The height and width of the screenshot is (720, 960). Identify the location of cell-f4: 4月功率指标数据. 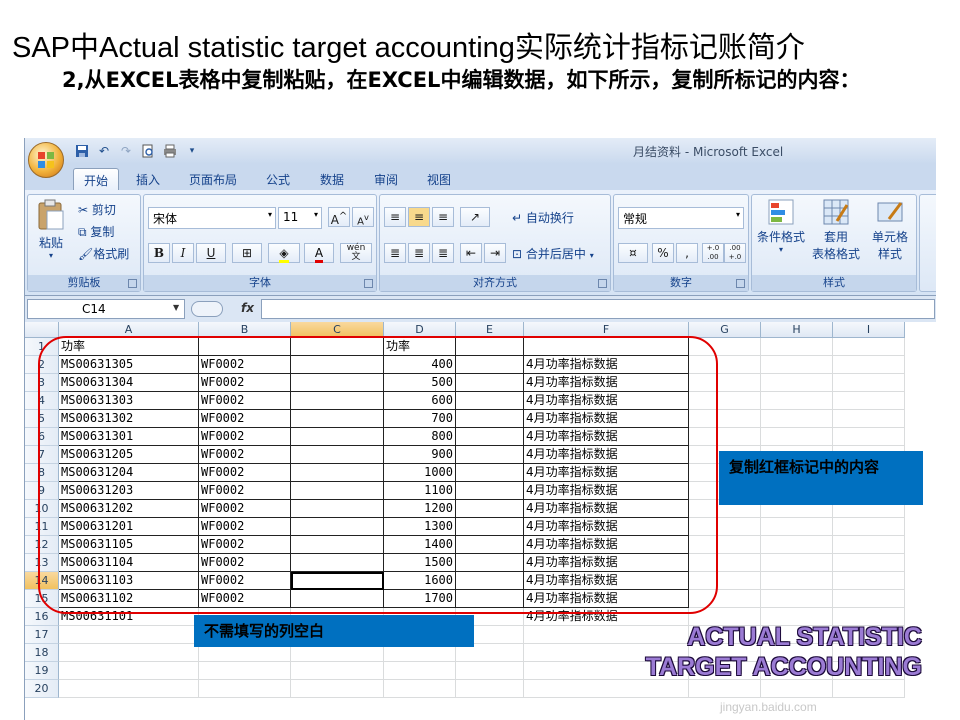
(606, 401).